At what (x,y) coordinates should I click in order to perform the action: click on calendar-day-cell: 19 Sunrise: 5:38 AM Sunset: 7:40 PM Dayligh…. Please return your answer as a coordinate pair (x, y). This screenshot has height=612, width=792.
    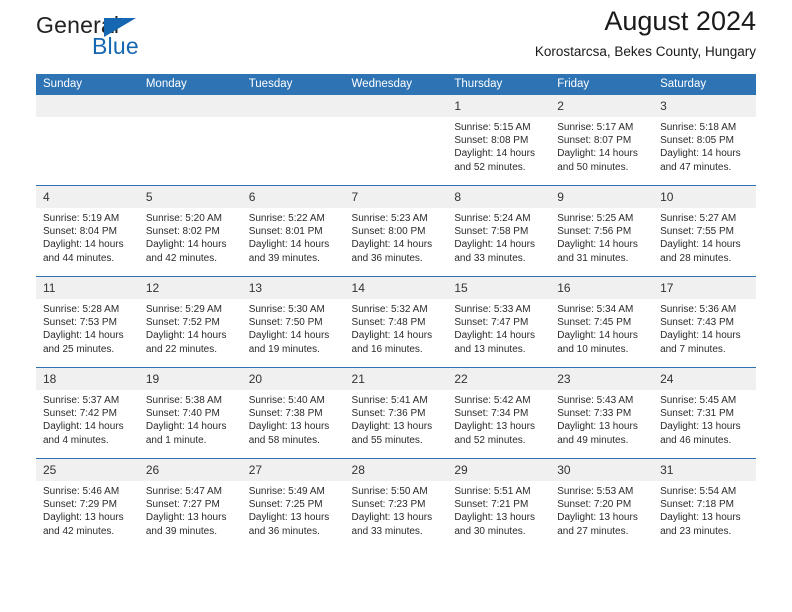
    Looking at the image, I should click on (190, 413).